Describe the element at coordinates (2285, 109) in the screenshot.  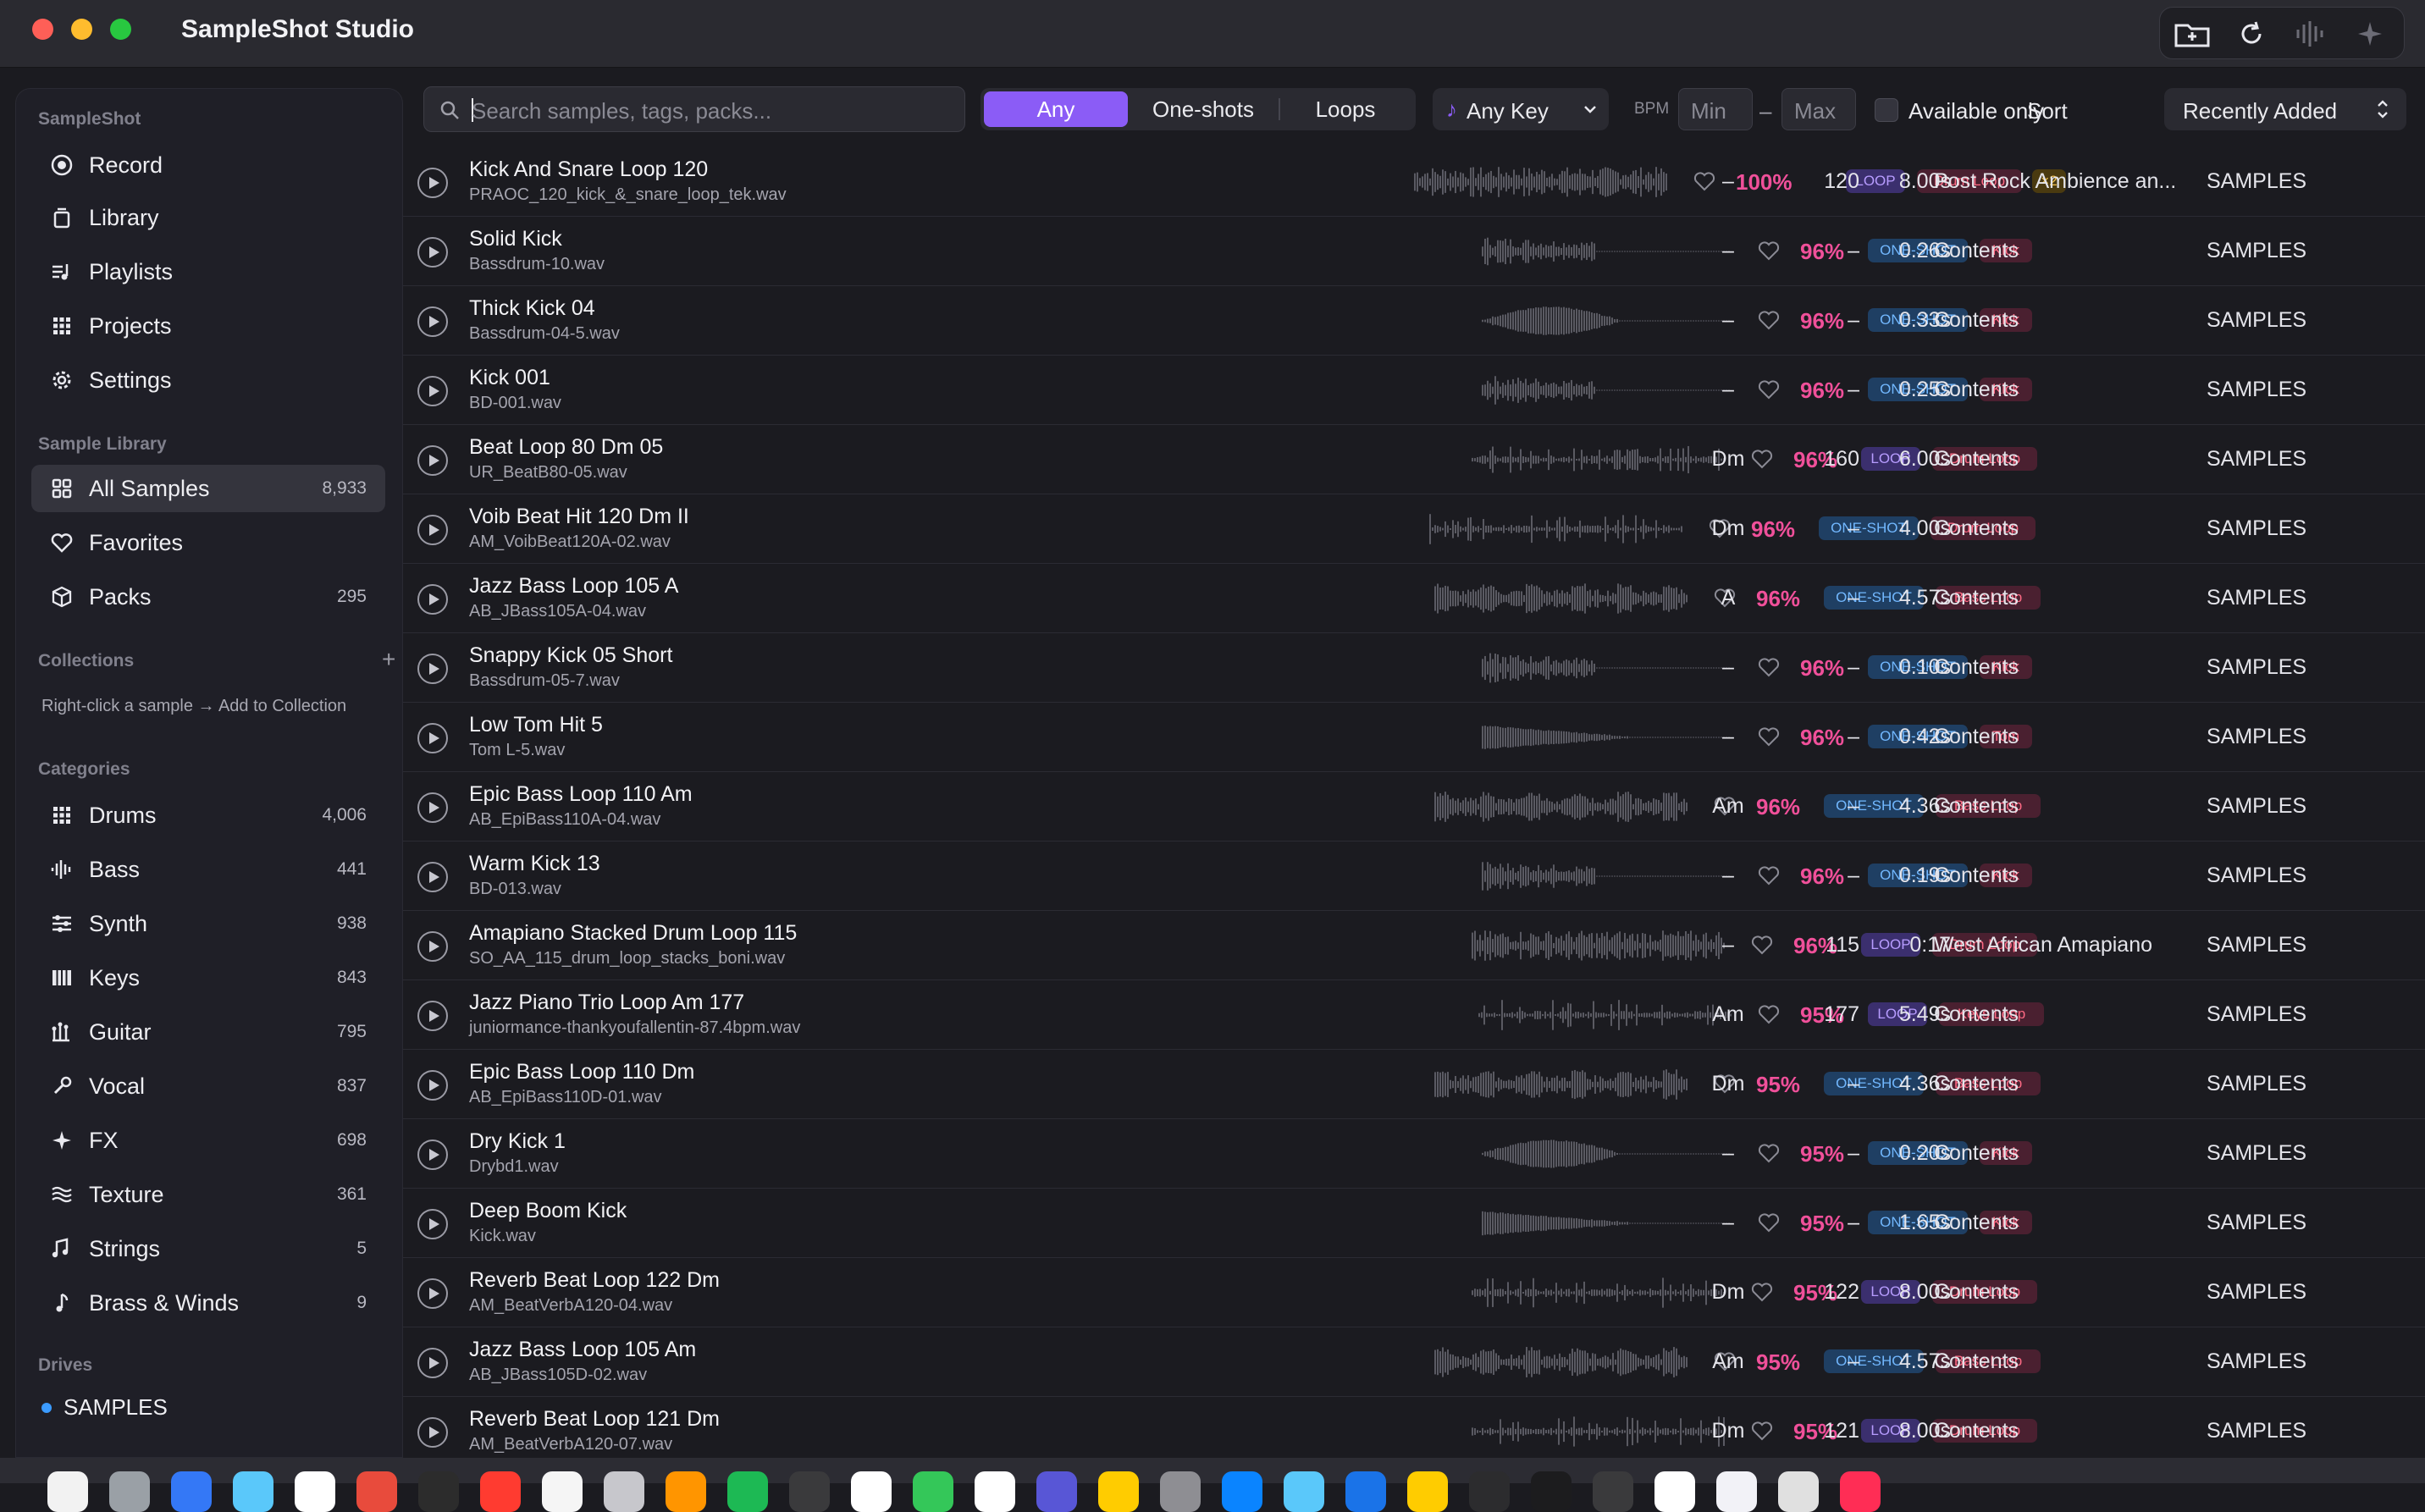
I see `sort-dropdown: Recently Added` at that location.